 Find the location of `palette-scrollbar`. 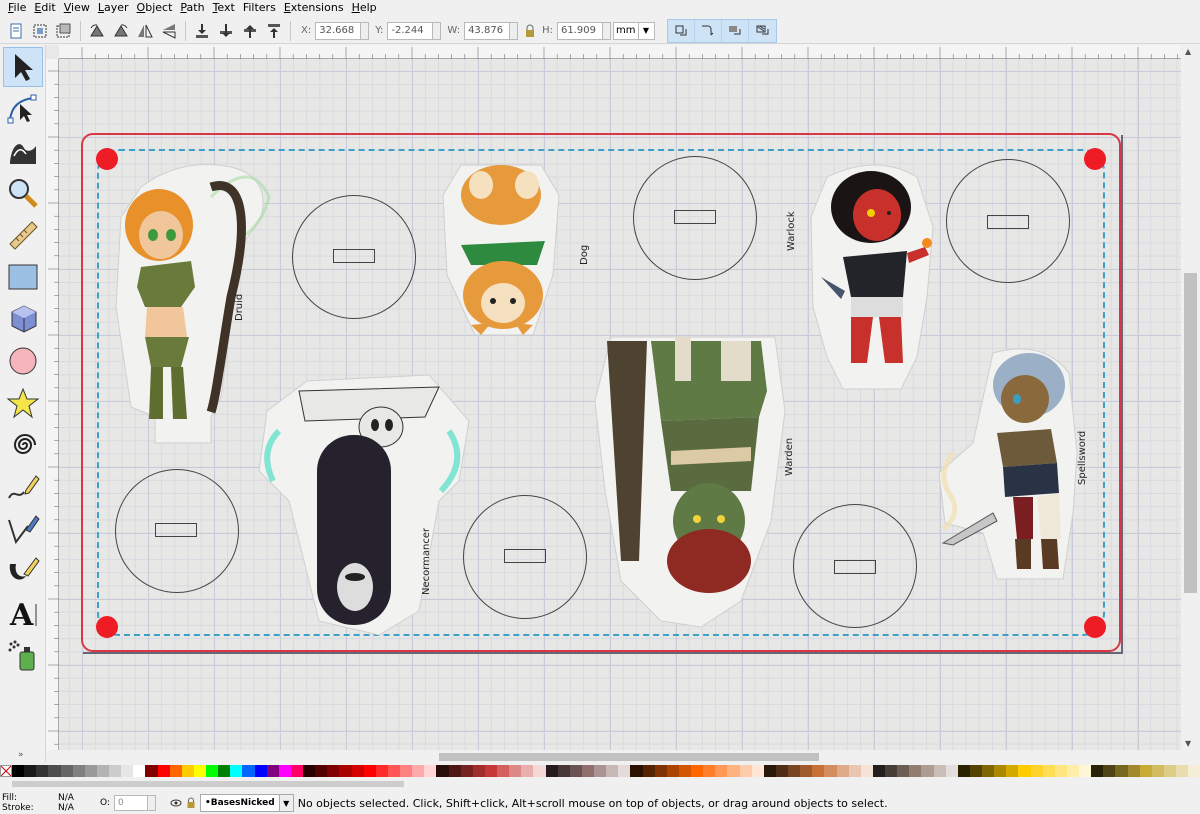

palette-scrollbar is located at coordinates (600, 784).